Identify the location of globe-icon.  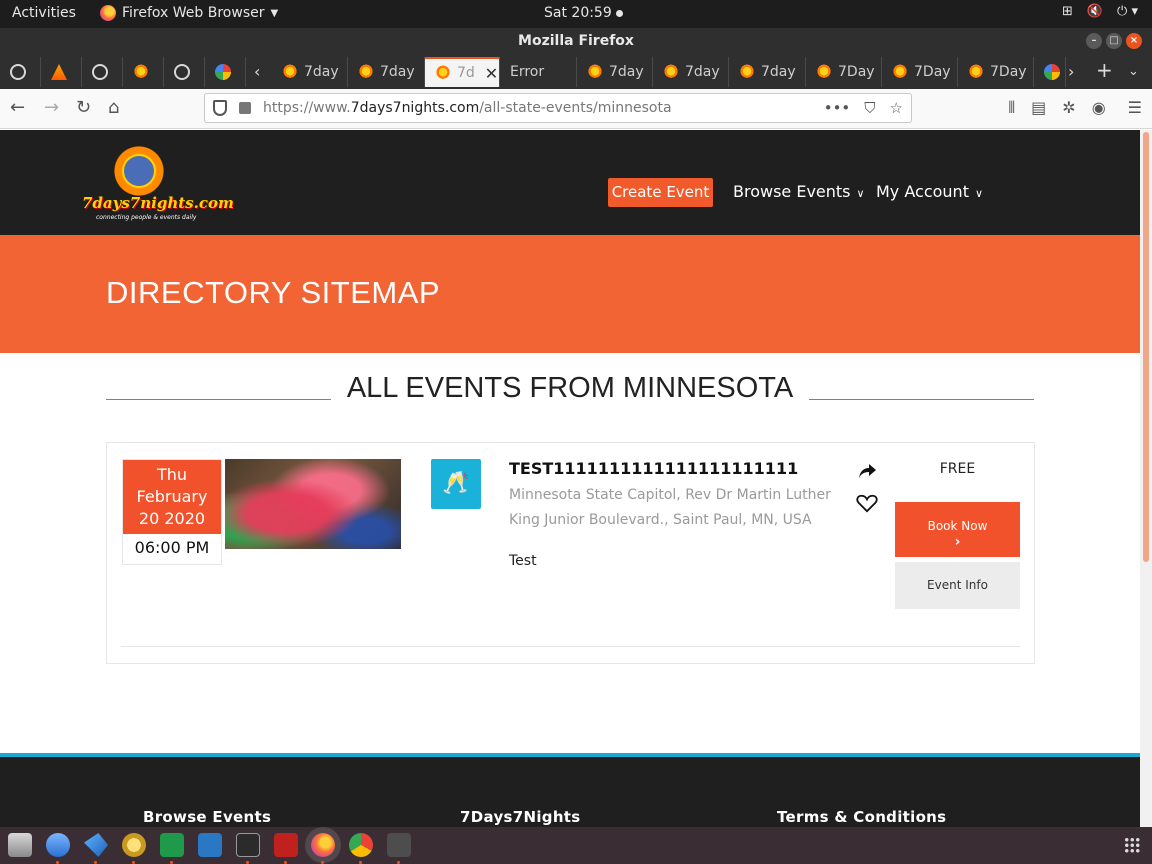
(18, 72).